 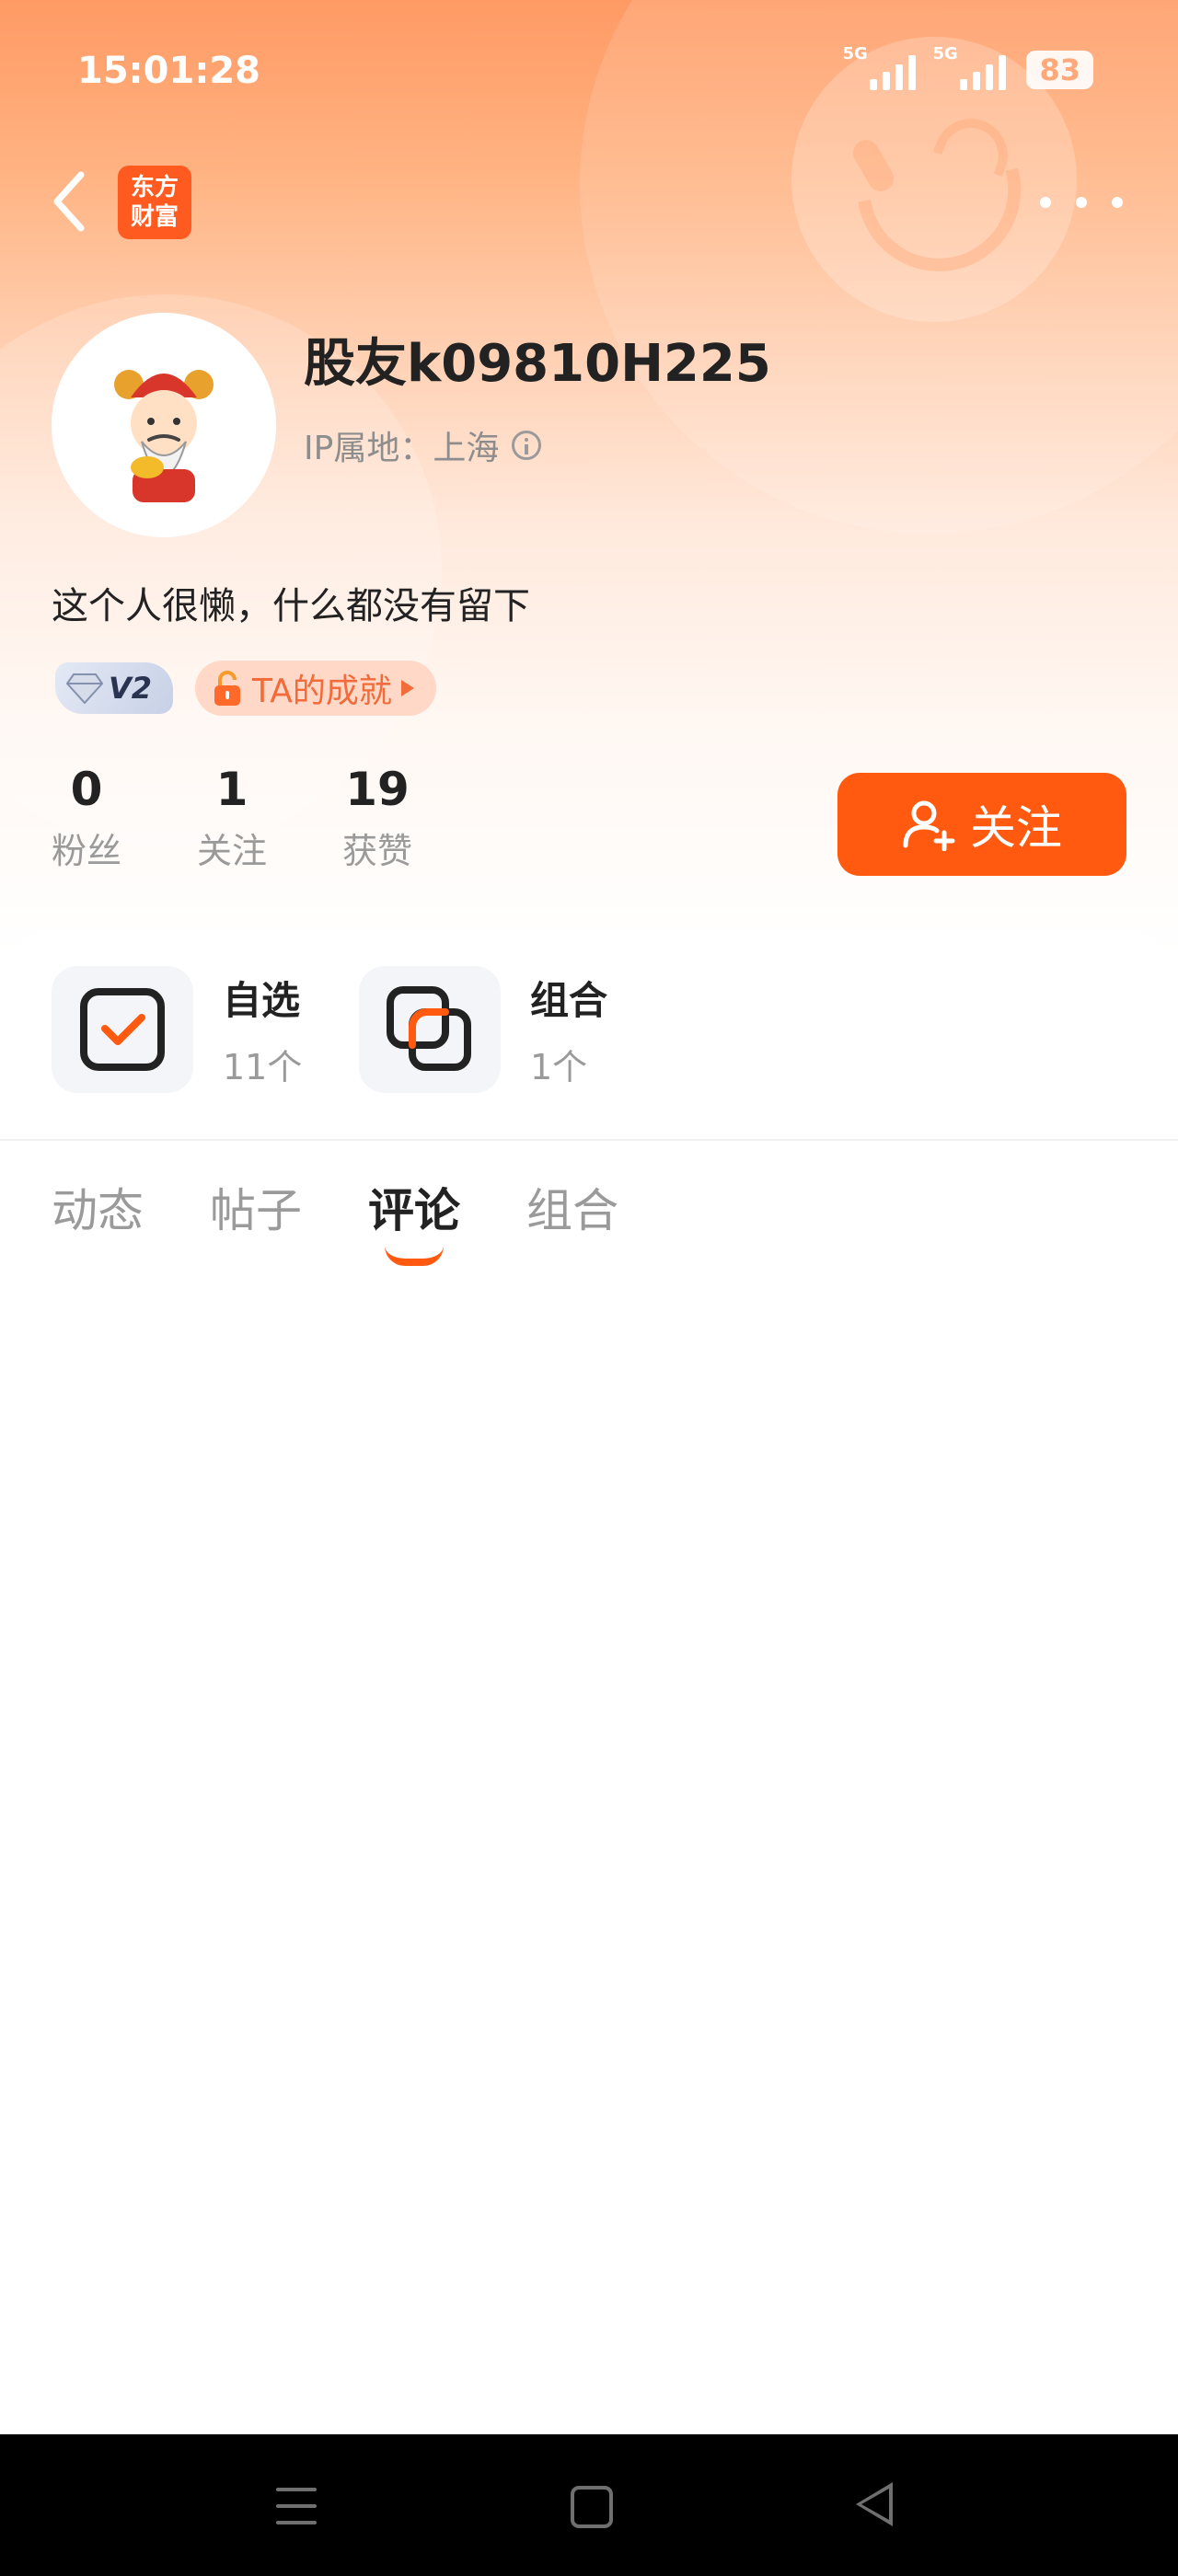 I want to click on tab-activity: 动态, so click(x=98, y=1207).